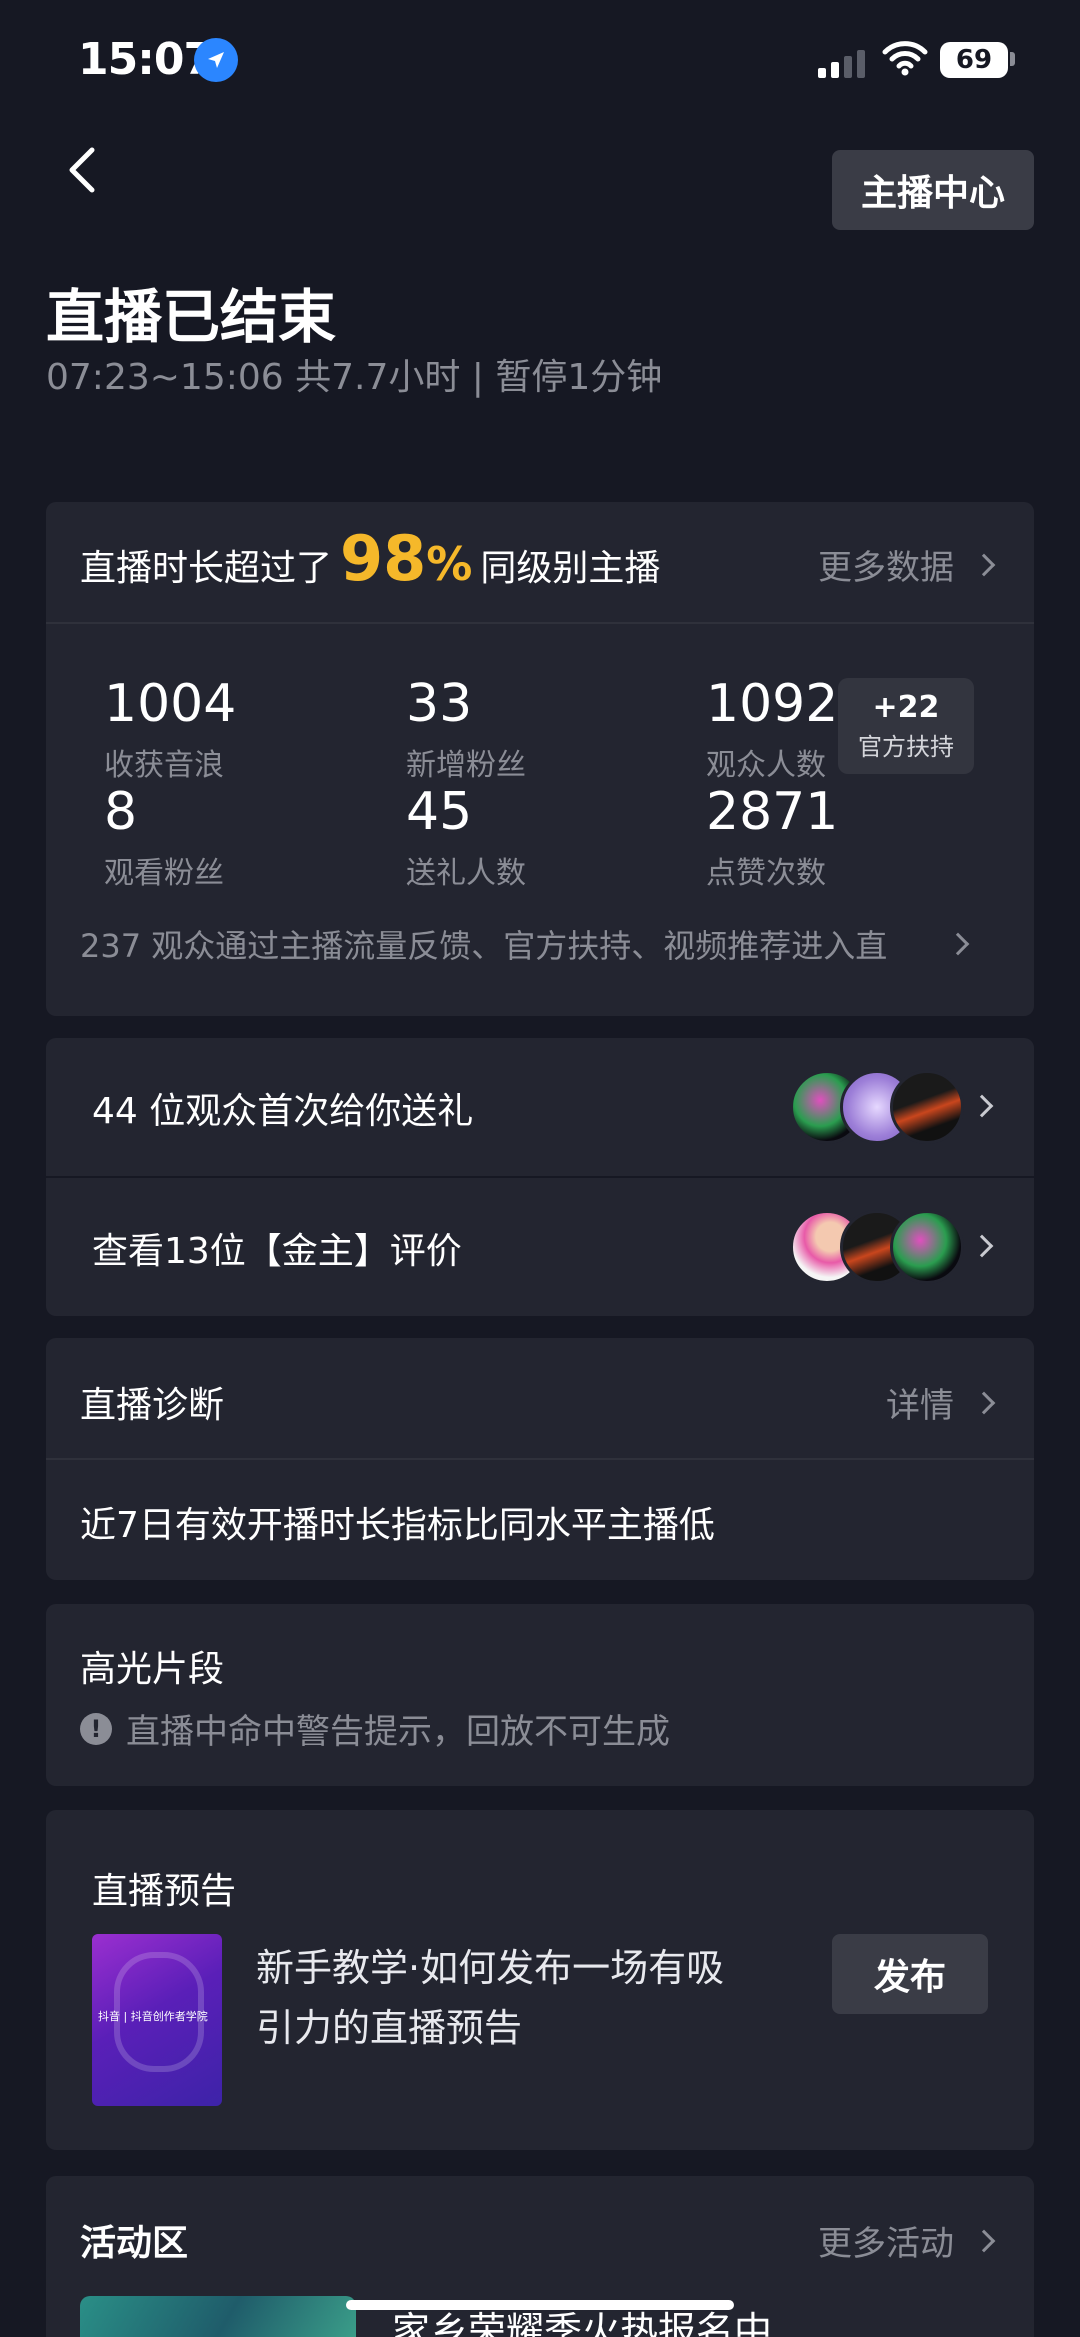 This screenshot has width=1080, height=2337. What do you see at coordinates (540, 1695) in the screenshot?
I see `highlights-card: 高光片段 ! 直播中命中警告提示，回放不可生成` at bounding box center [540, 1695].